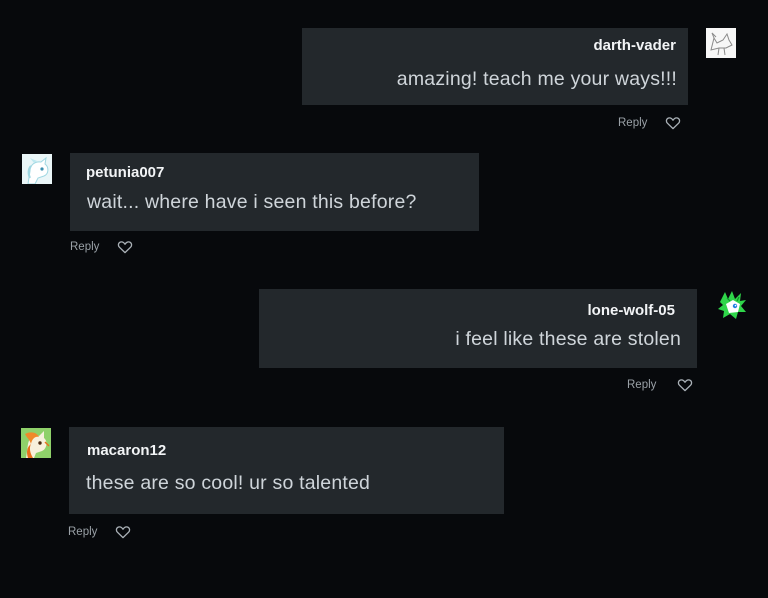  What do you see at coordinates (123, 532) in the screenshot?
I see `heart-outline-icon` at bounding box center [123, 532].